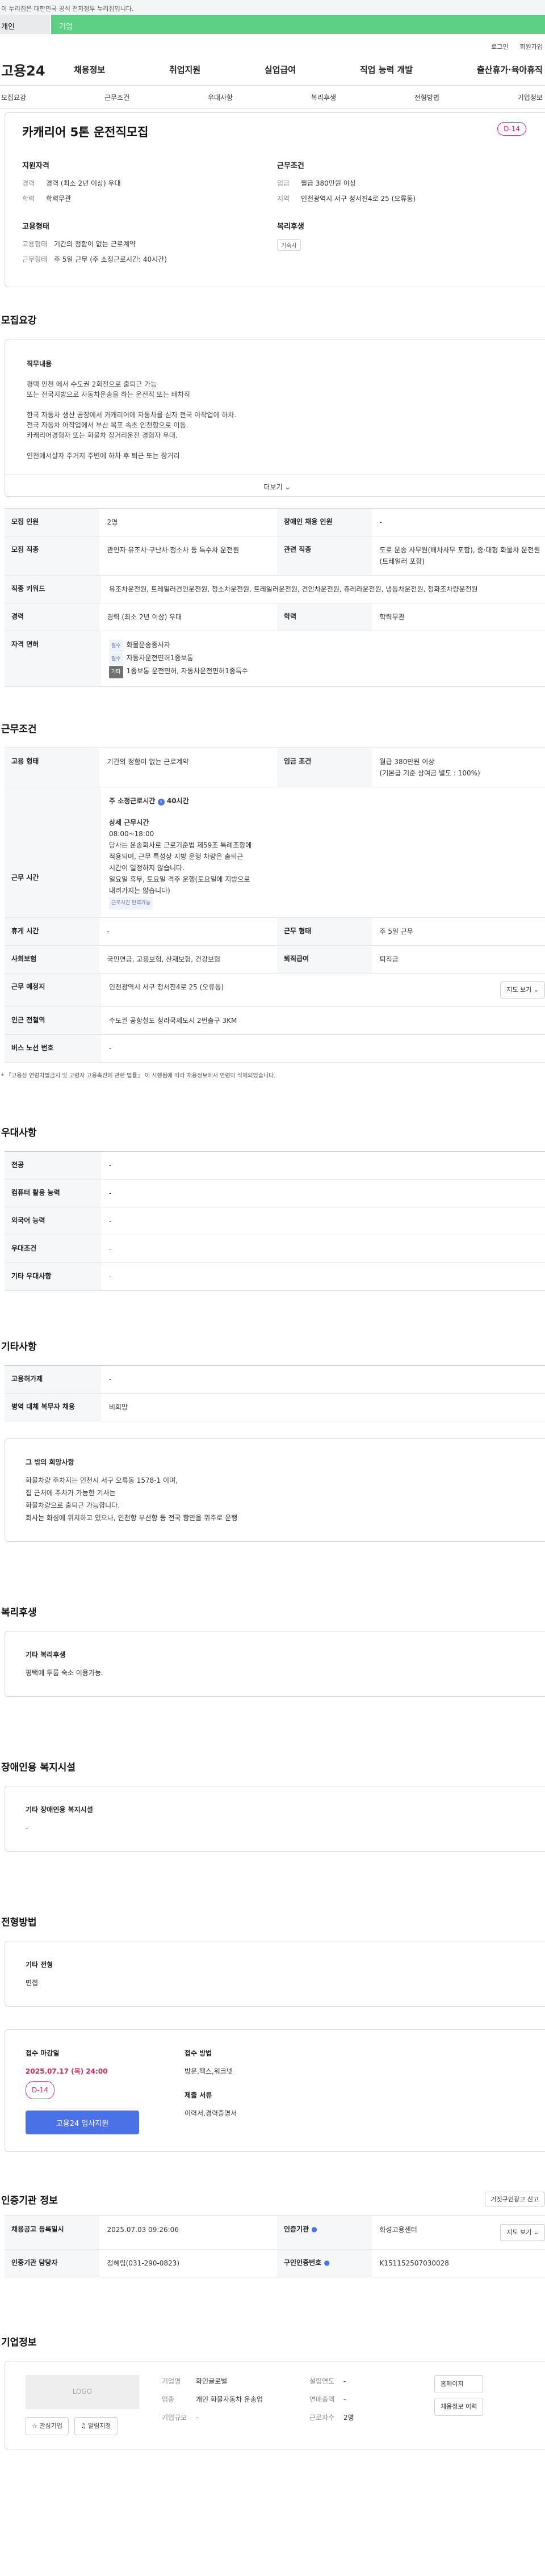 The width and height of the screenshot is (545, 2576). I want to click on signup-link: 회원가입, so click(532, 48).